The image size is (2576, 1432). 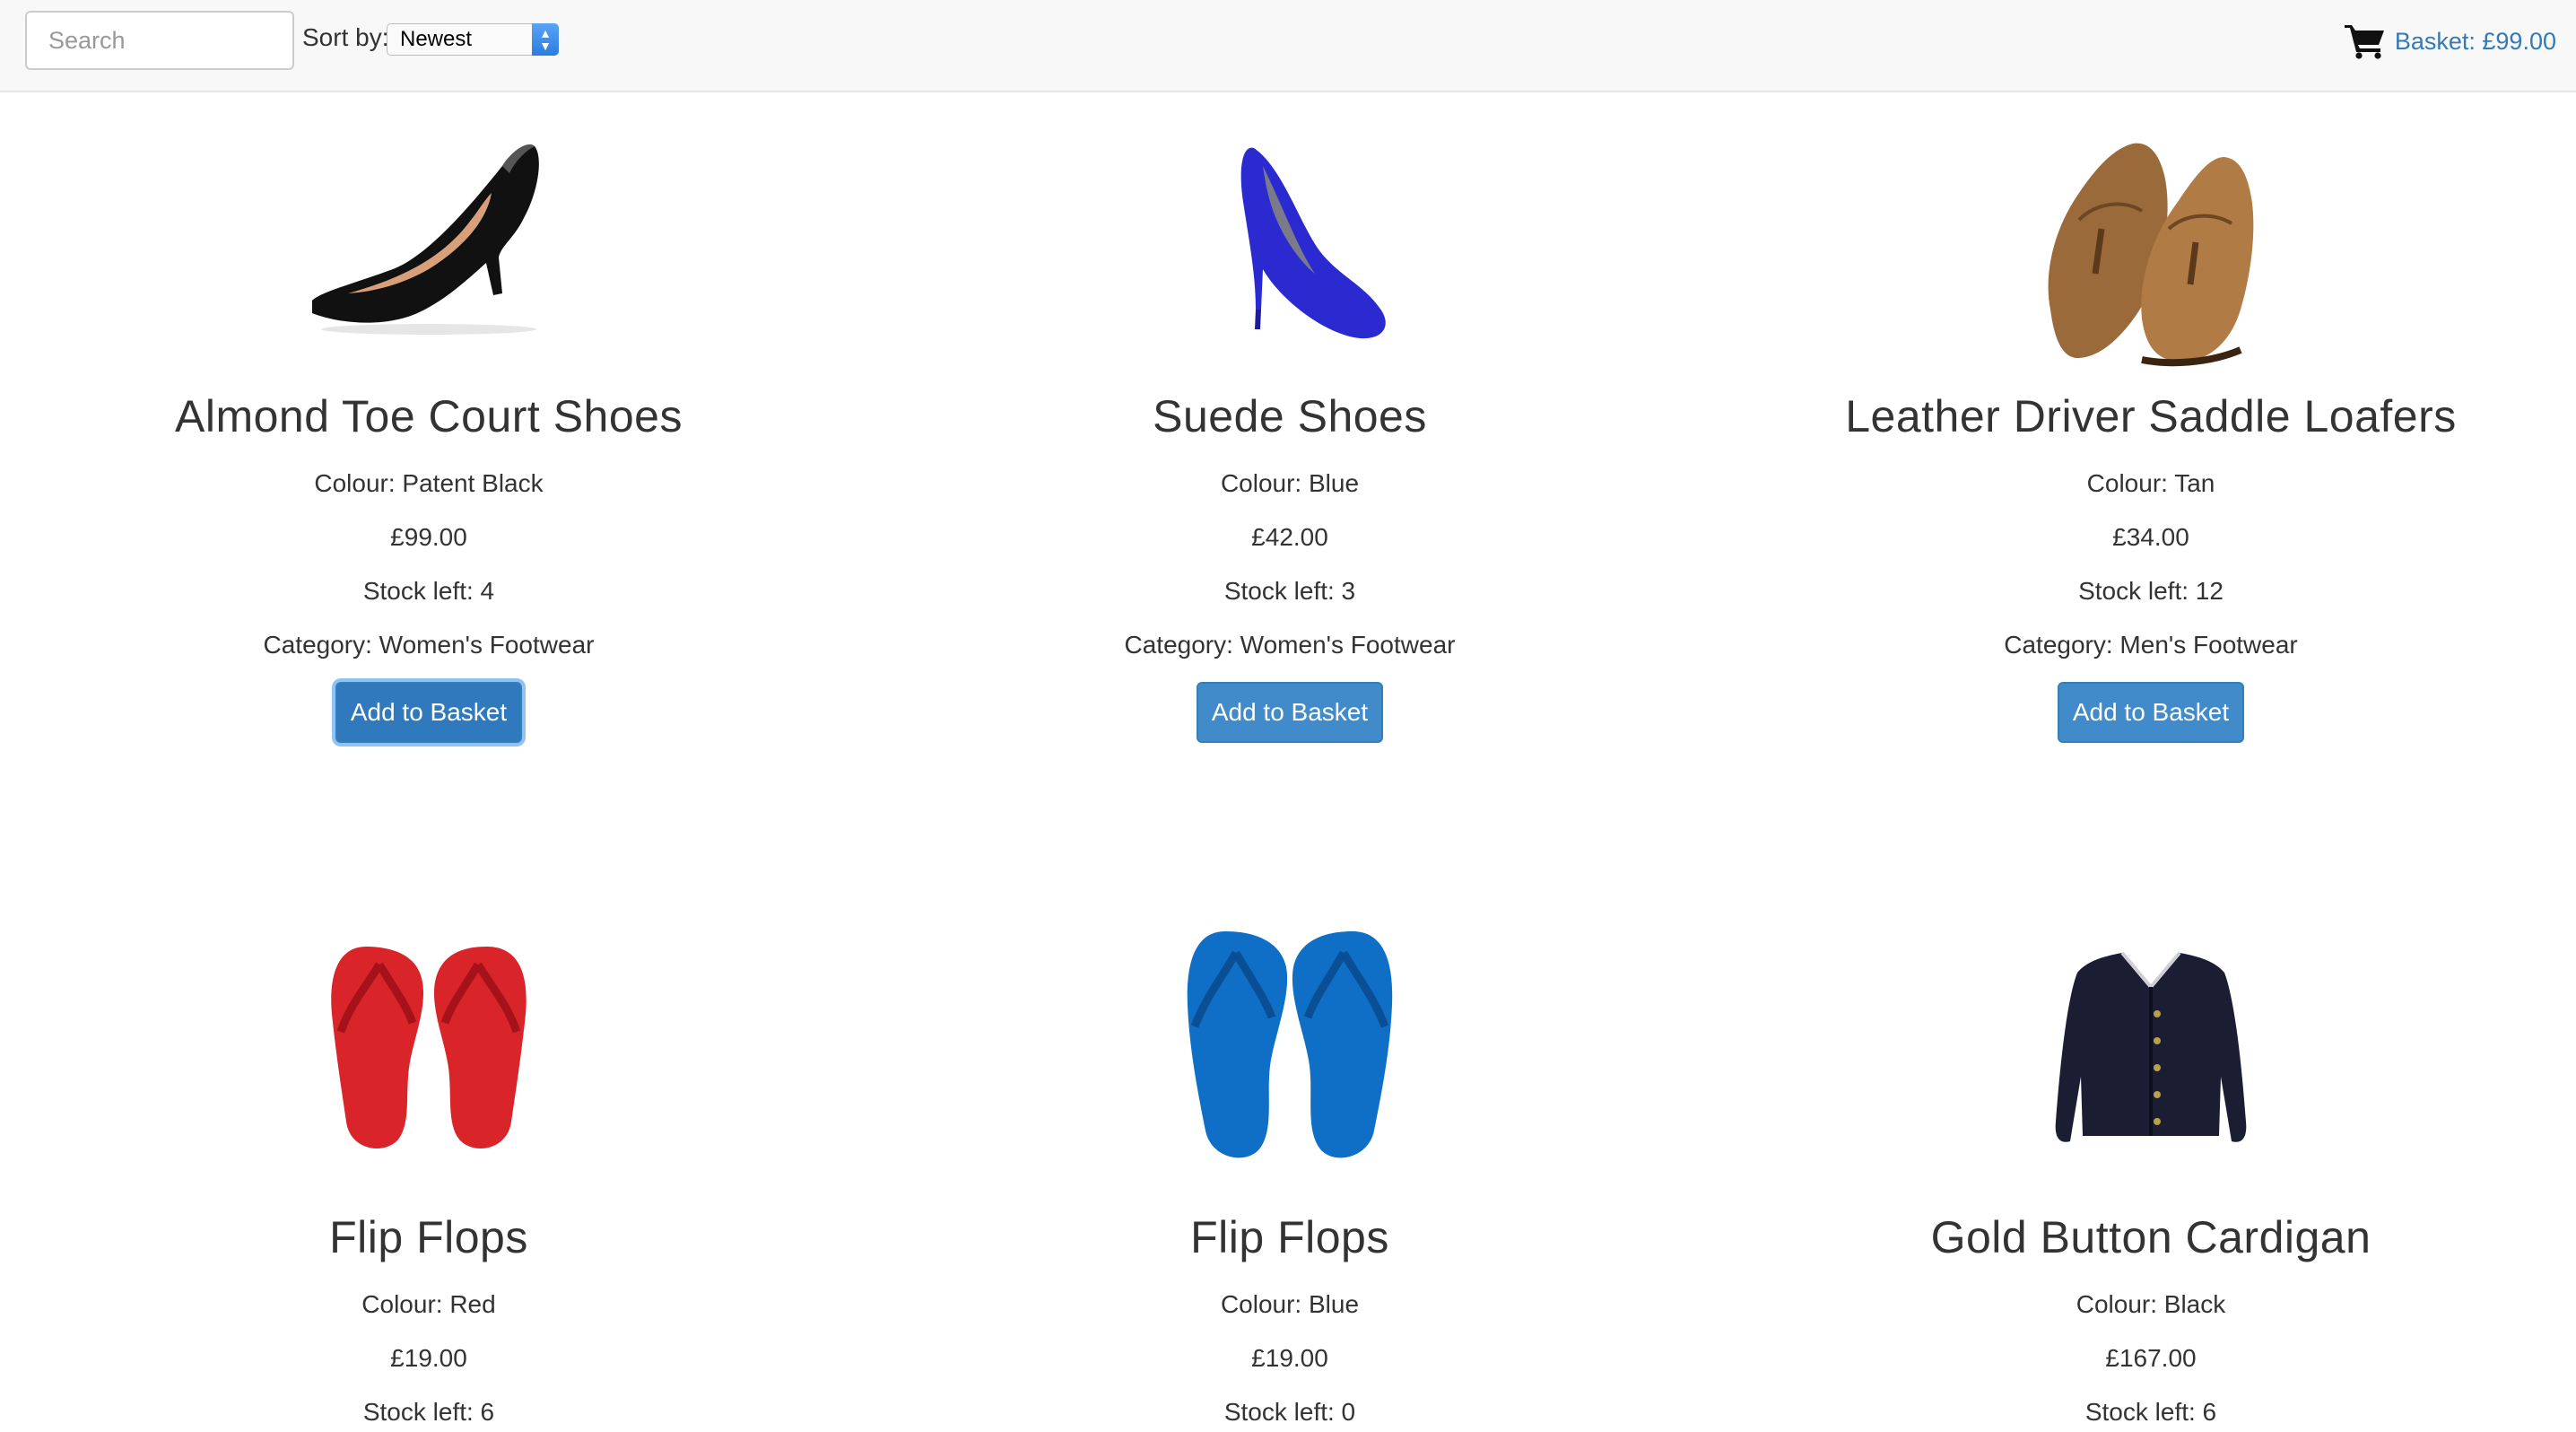 What do you see at coordinates (2151, 645) in the screenshot?
I see `product-category: Category: Men's Footwear` at bounding box center [2151, 645].